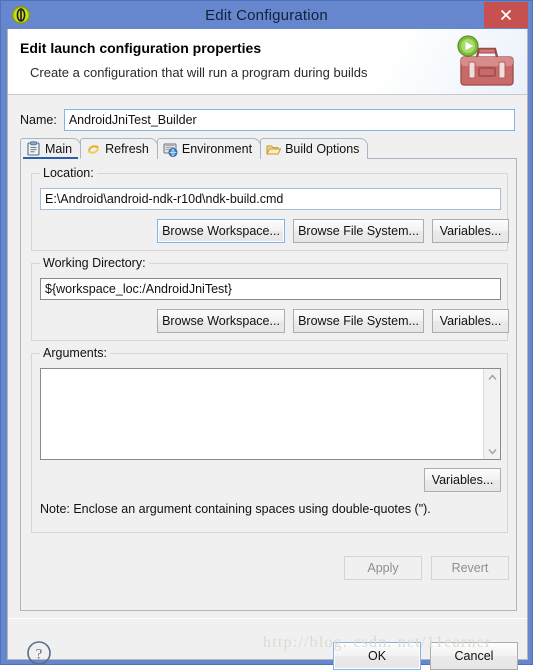 The height and width of the screenshot is (670, 533). Describe the element at coordinates (170, 149) in the screenshot. I see `environment-icon` at that location.